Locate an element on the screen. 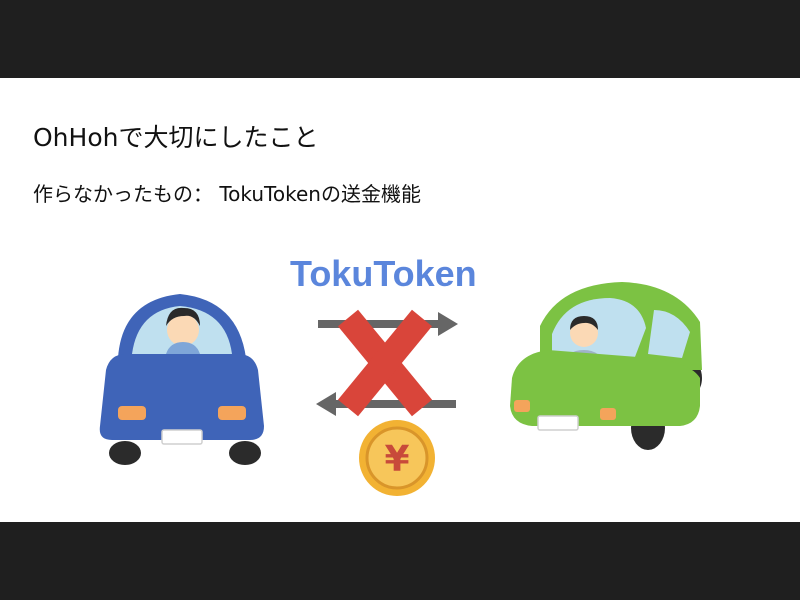 This screenshot has height=600, width=800. green-car-driver-icon is located at coordinates (606, 366).